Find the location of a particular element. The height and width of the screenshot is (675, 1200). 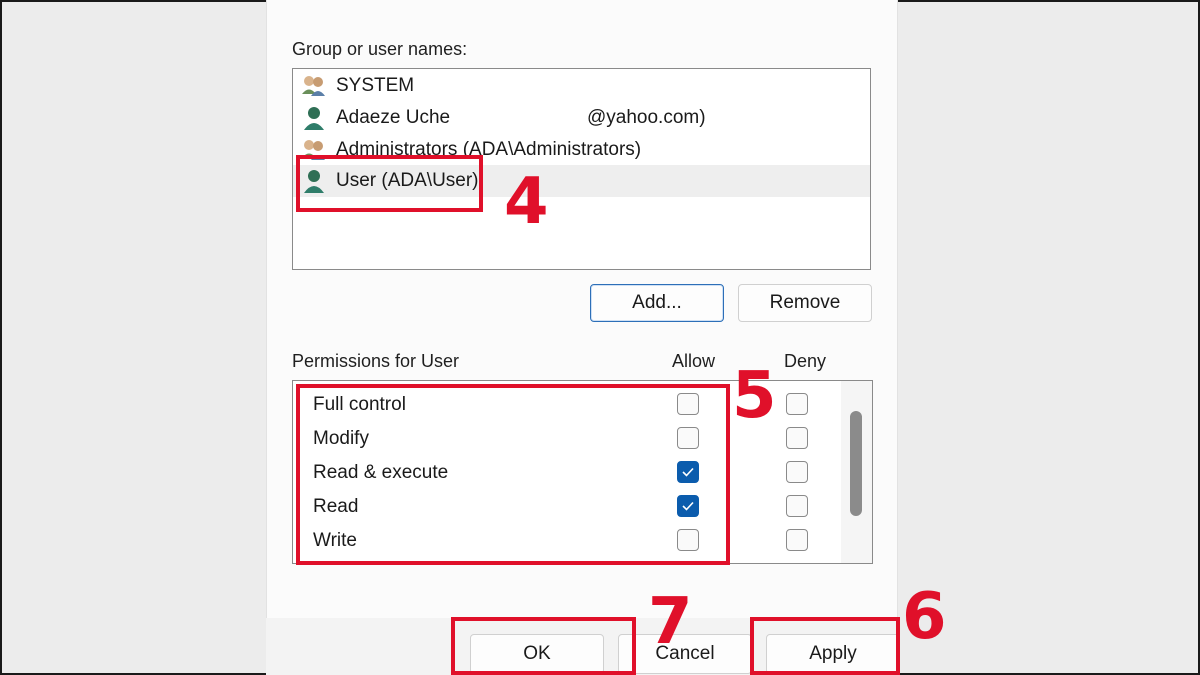

annotation-step-4: 4 is located at coordinates (526, 202).